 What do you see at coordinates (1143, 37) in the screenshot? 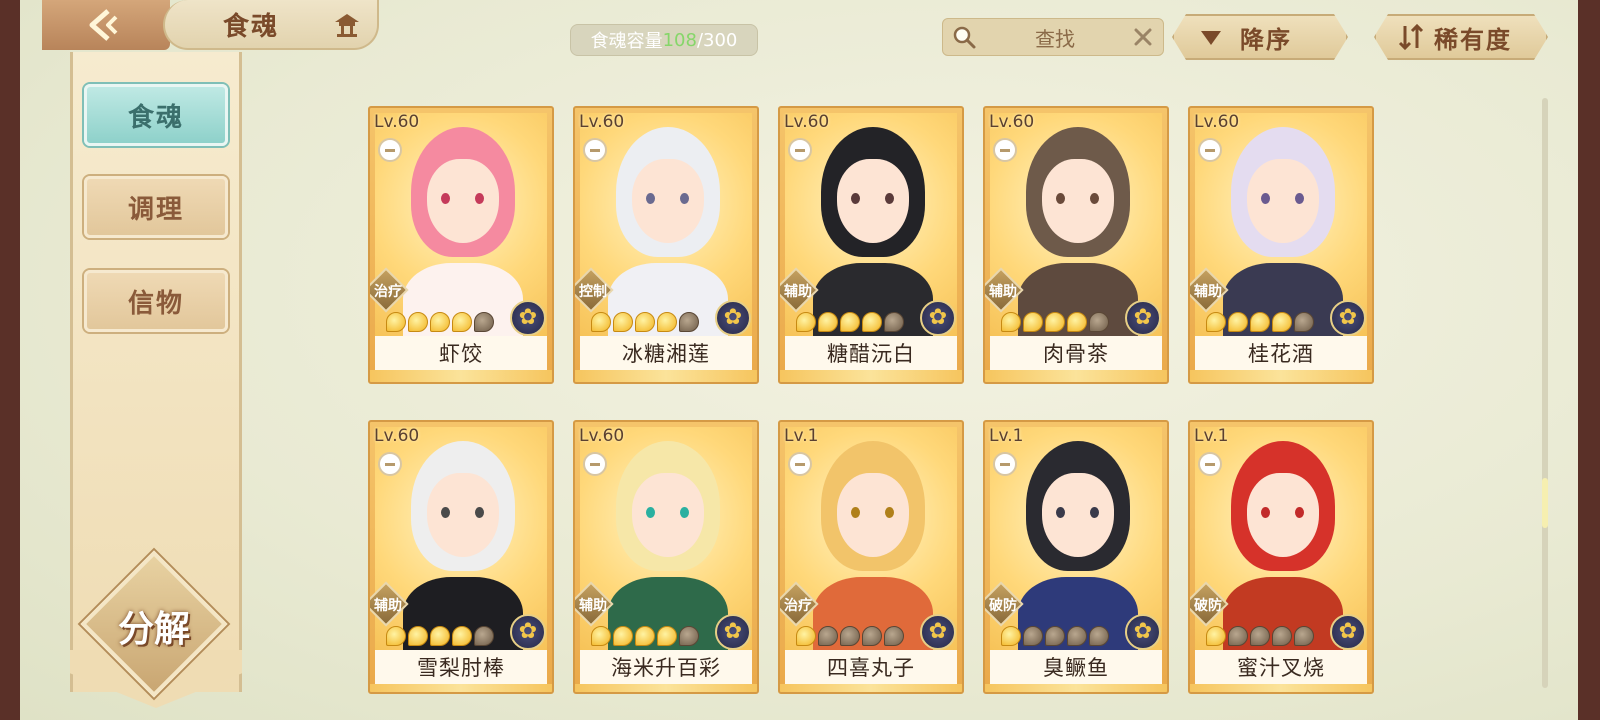
I see `clear-search-icon` at bounding box center [1143, 37].